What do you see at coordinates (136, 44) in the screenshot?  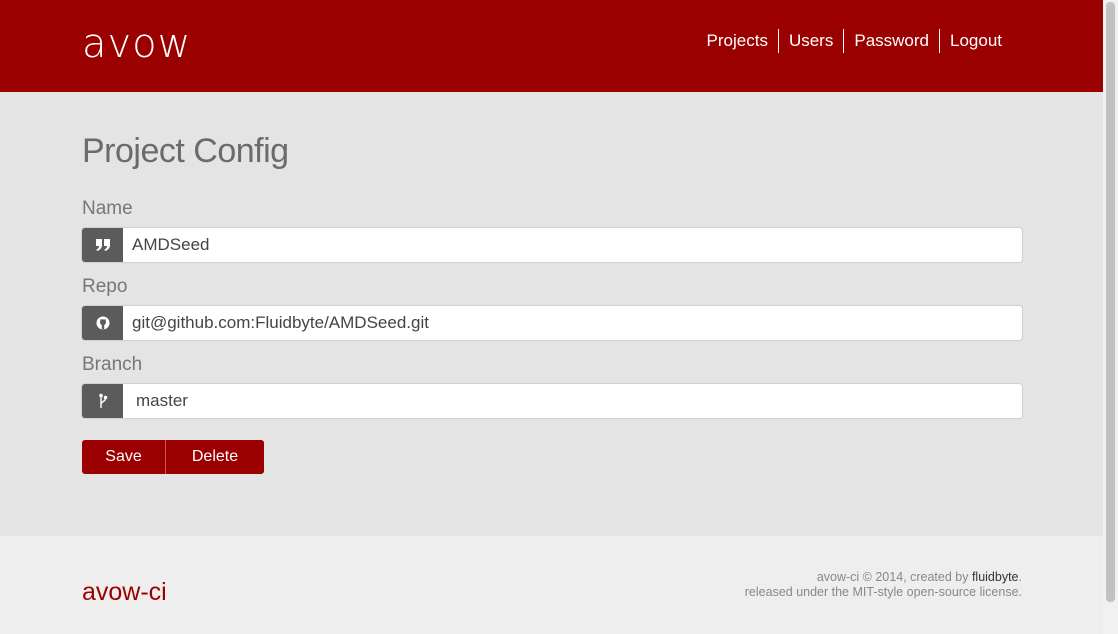 I see `logo: avow` at bounding box center [136, 44].